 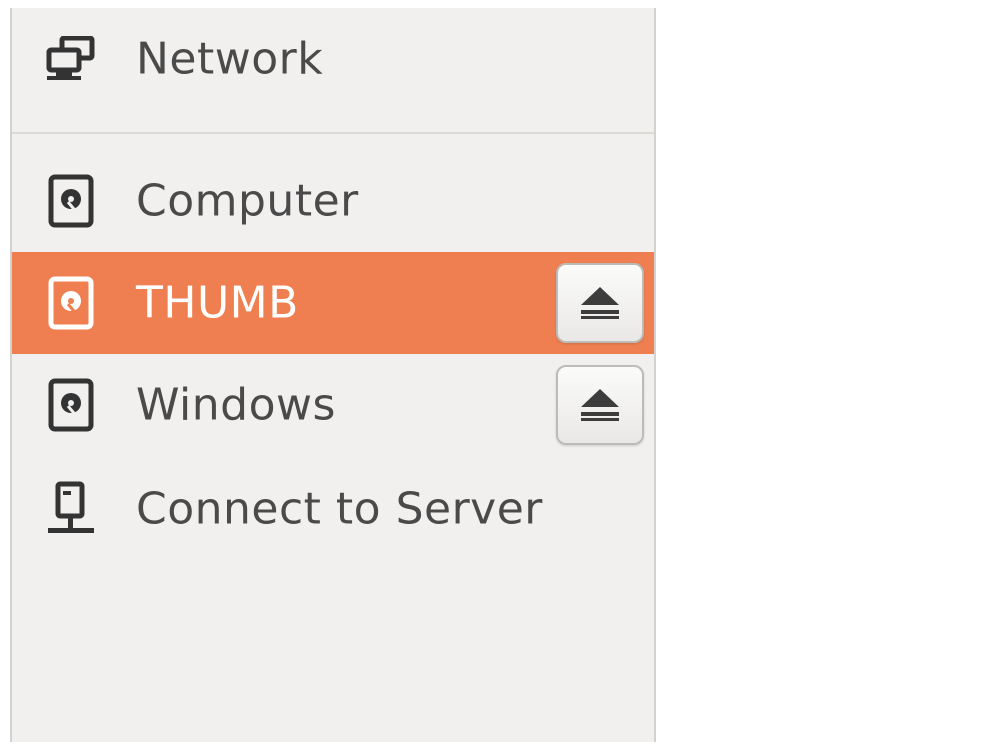 I want to click on server-icon, so click(x=71, y=508).